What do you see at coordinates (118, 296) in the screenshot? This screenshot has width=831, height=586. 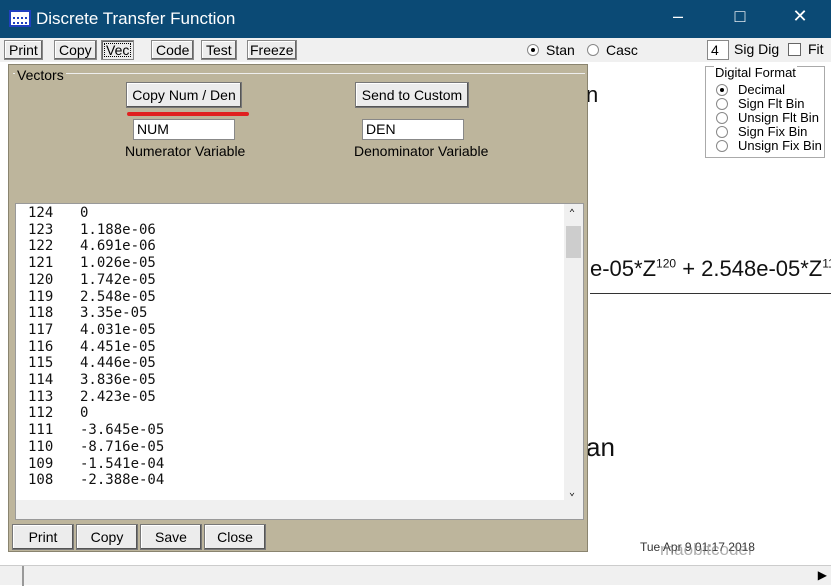 I see `coefficient-value: 2.548e-05` at bounding box center [118, 296].